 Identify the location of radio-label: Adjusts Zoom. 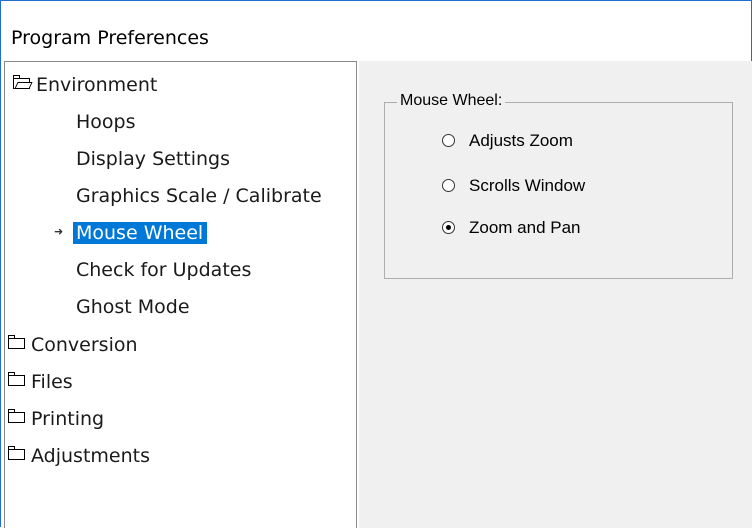
(521, 140).